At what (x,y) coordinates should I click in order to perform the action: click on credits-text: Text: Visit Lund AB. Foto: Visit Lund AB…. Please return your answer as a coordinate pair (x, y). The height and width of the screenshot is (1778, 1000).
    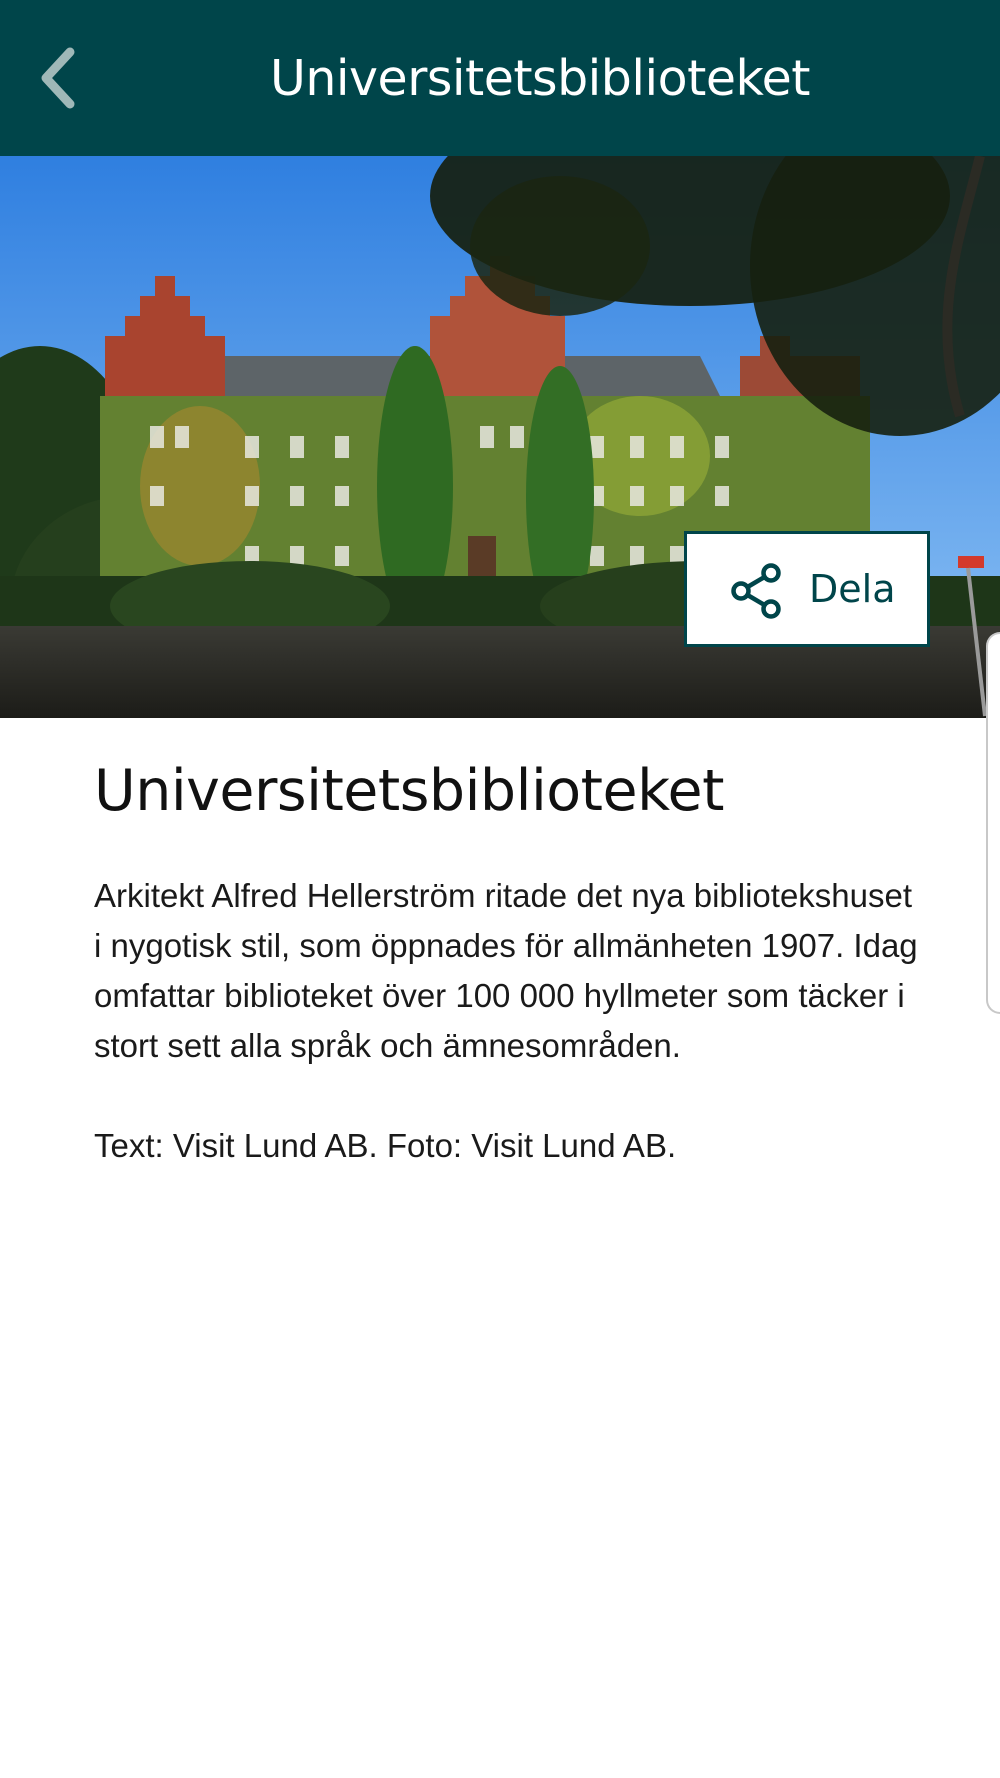
    Looking at the image, I should click on (385, 1145).